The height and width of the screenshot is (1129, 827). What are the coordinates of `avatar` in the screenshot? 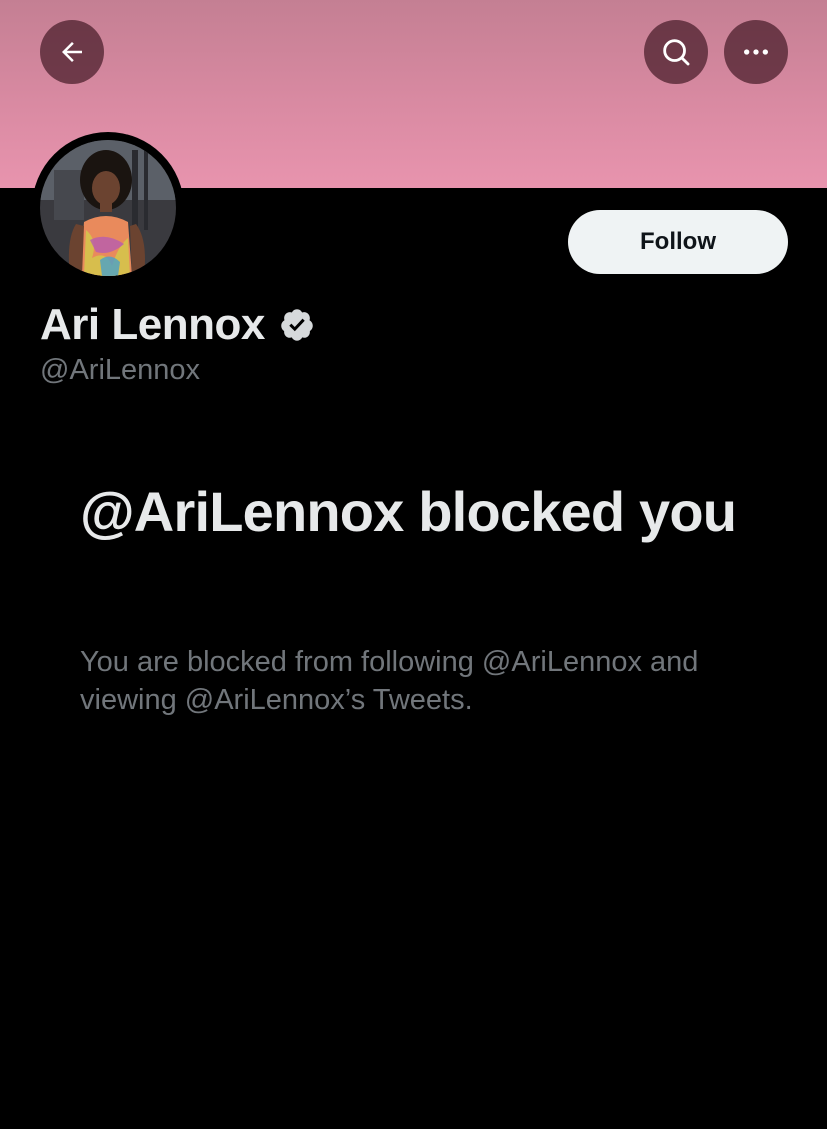 It's located at (108, 208).